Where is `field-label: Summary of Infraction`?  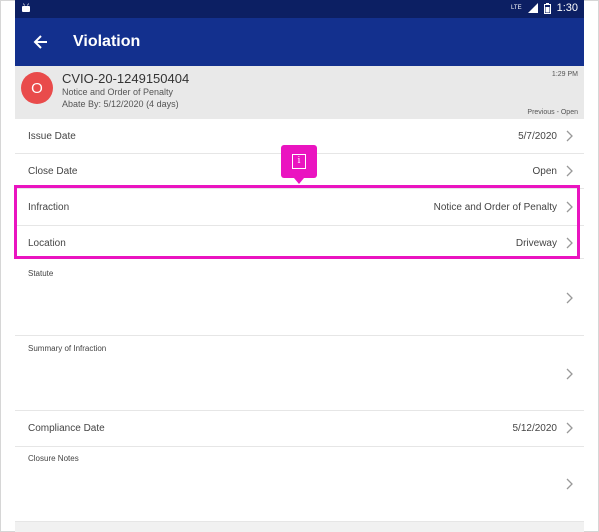 field-label: Summary of Infraction is located at coordinates (67, 348).